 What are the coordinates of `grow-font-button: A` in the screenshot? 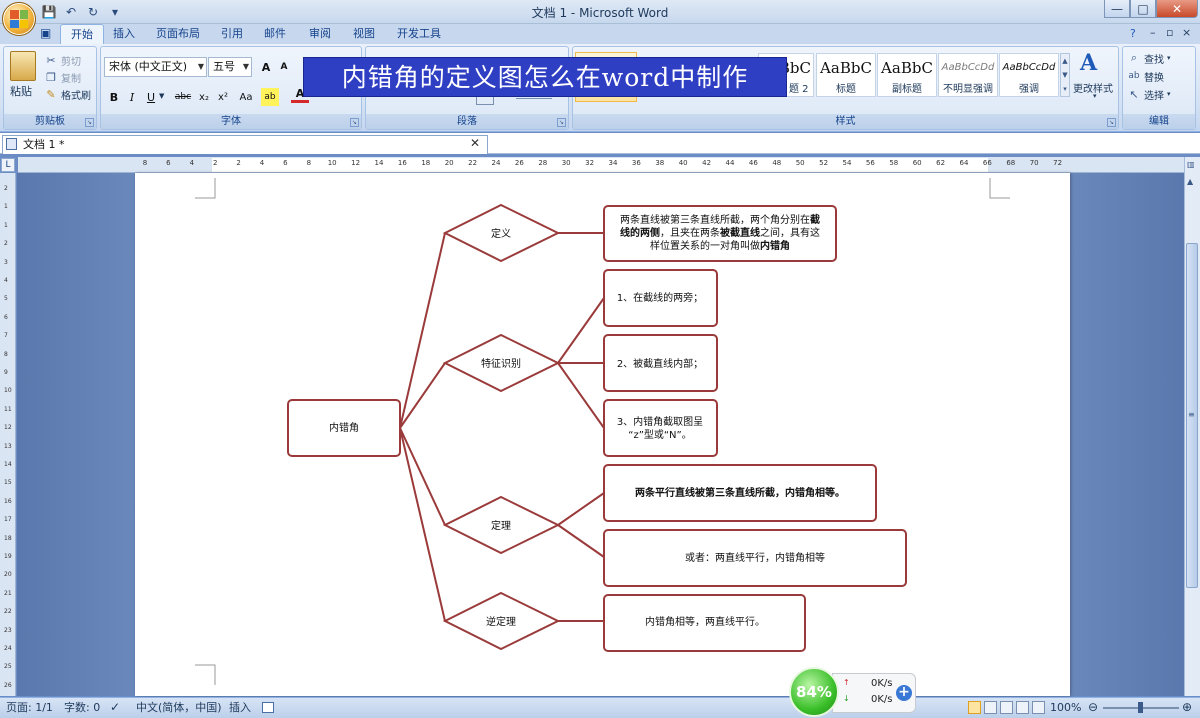 It's located at (266, 67).